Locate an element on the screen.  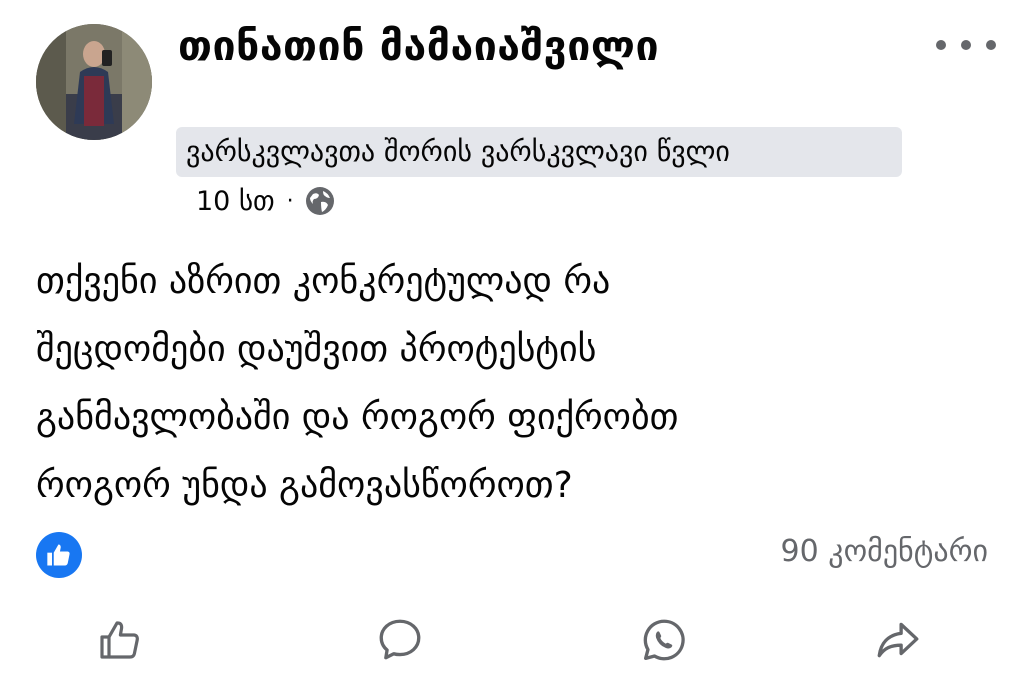
more-options-button is located at coordinates (966, 45).